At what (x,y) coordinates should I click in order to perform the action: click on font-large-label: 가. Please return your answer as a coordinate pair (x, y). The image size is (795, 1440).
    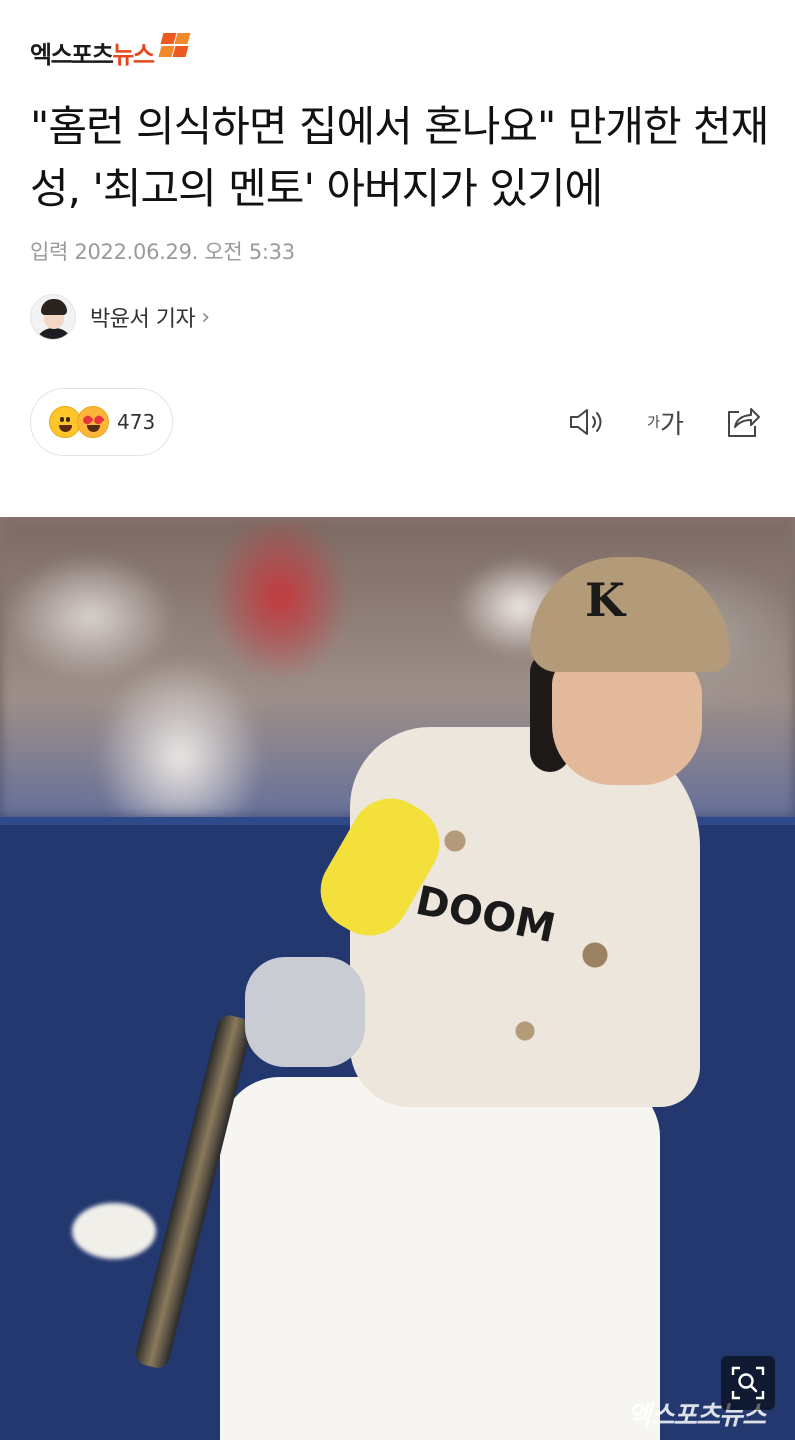
    Looking at the image, I should click on (671, 424).